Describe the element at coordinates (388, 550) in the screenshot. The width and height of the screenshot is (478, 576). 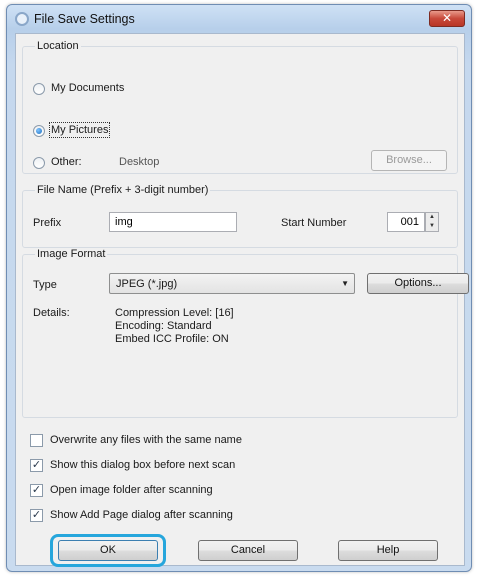
I see `help-button: Help` at that location.